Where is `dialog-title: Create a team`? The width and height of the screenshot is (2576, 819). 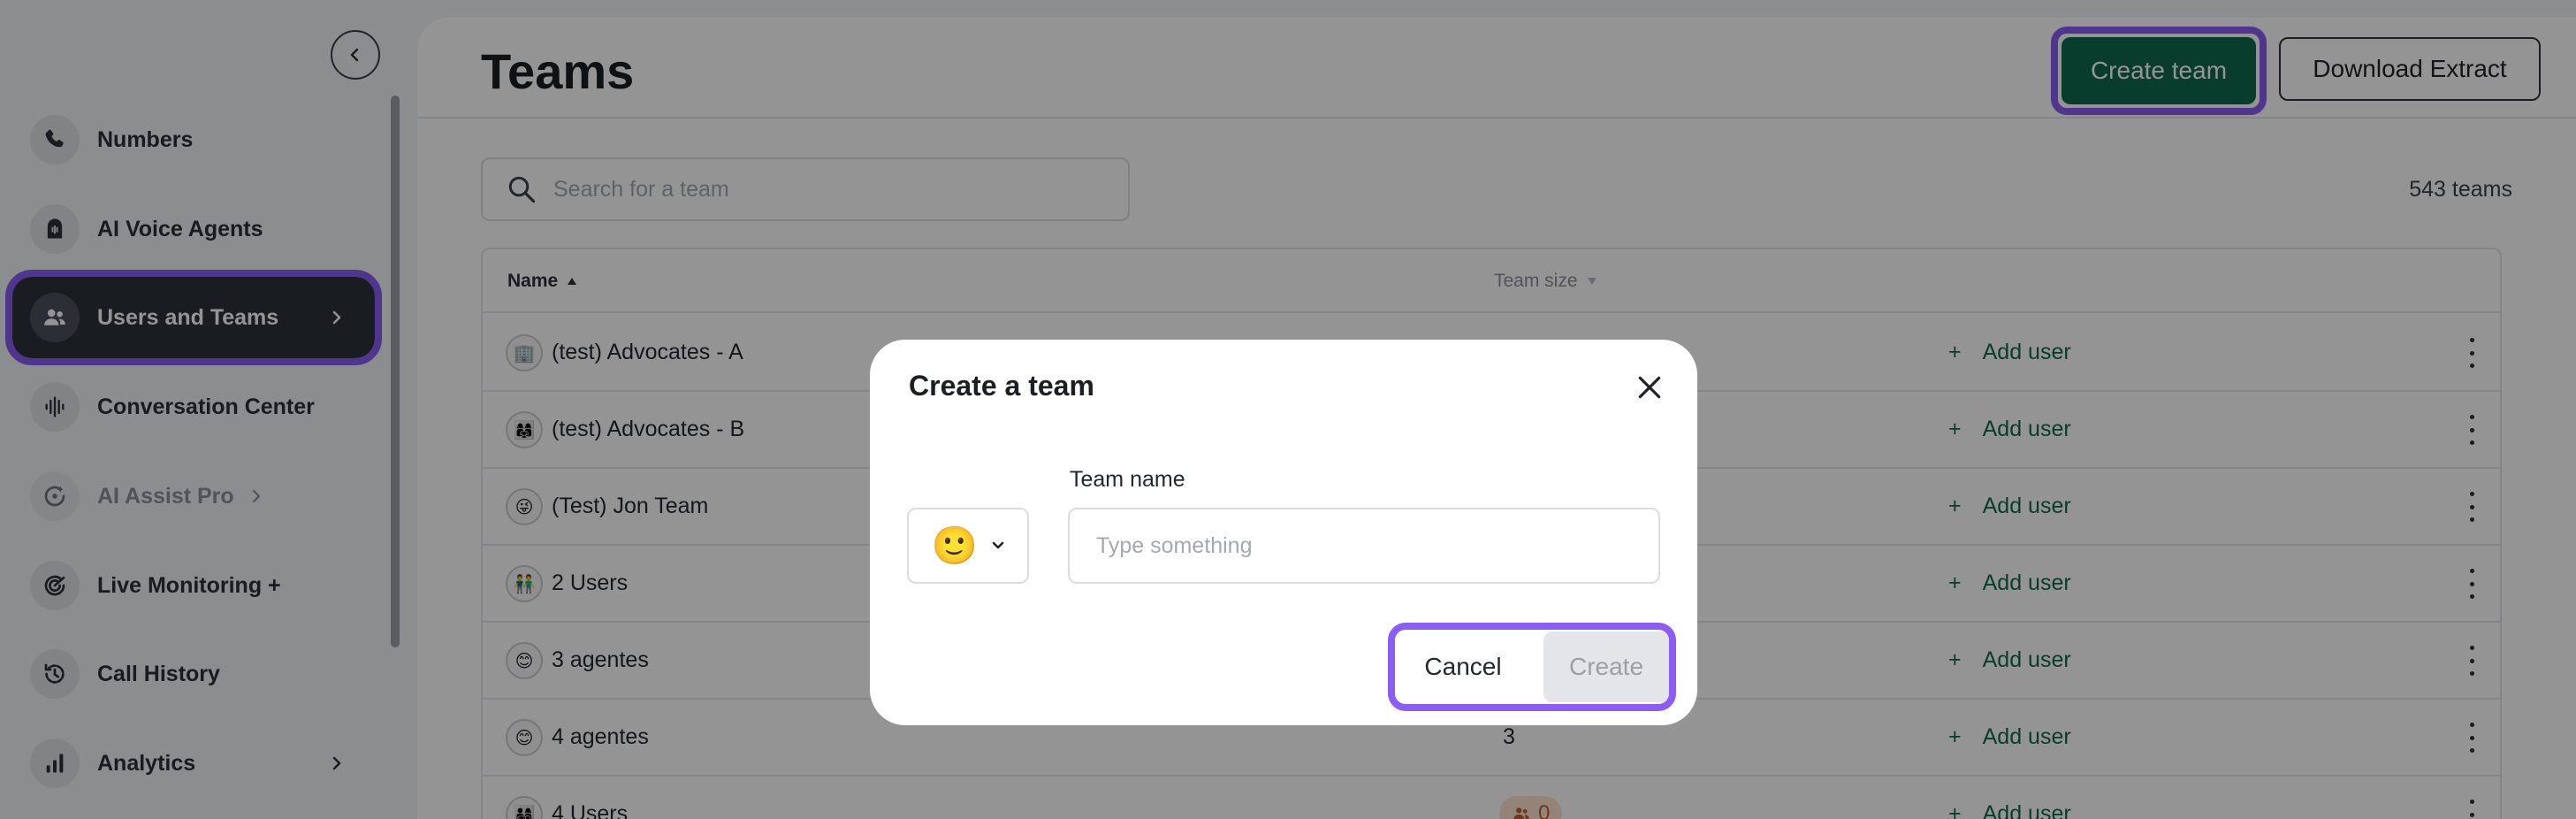
dialog-title: Create a team is located at coordinates (1001, 386).